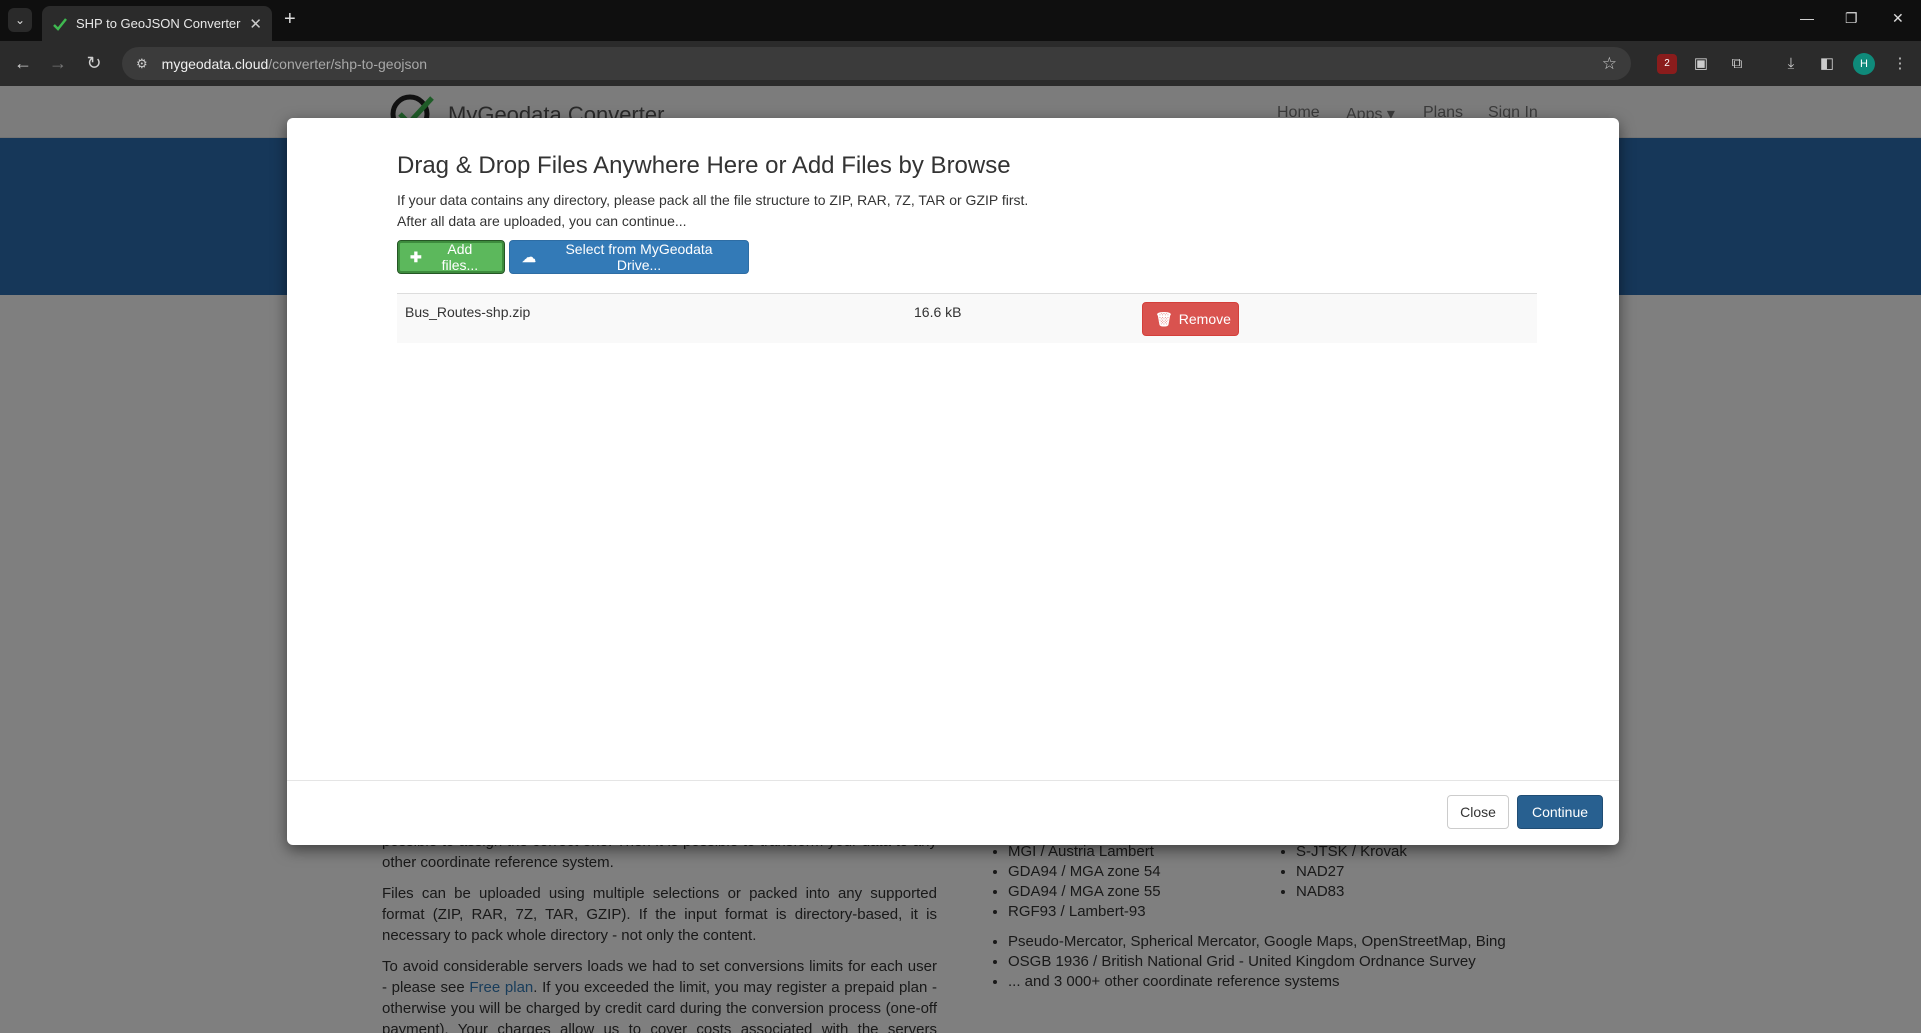 Image resolution: width=1921 pixels, height=1033 pixels. I want to click on back-icon: ←, so click(23, 63).